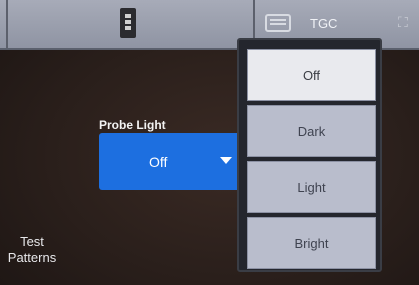  I want to click on test-patterns-line2: Patterns, so click(32, 257).